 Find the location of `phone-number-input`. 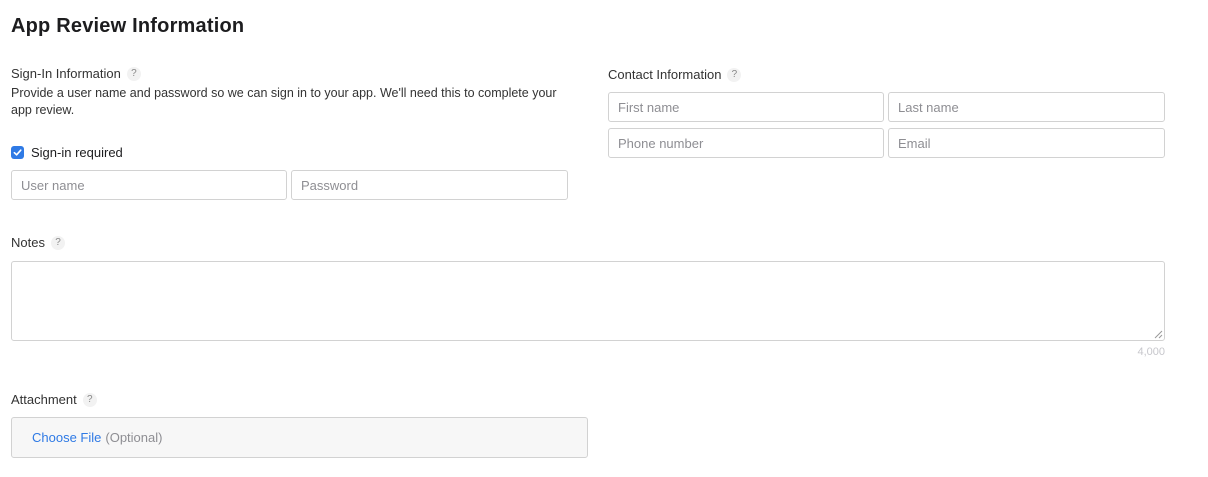

phone-number-input is located at coordinates (746, 143).